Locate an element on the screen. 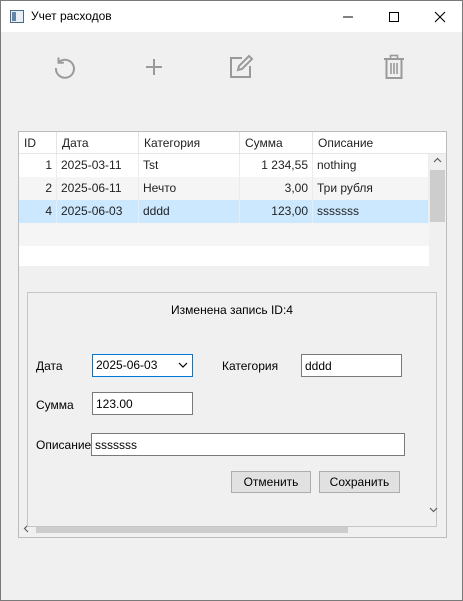 The width and height of the screenshot is (463, 601). description-label: Описание is located at coordinates (64, 445).